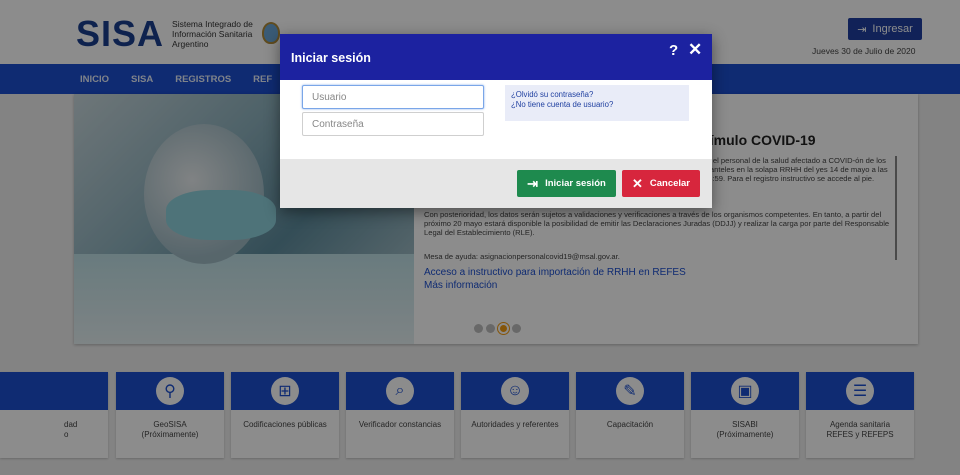 Image resolution: width=960 pixels, height=475 pixels. Describe the element at coordinates (393, 124) in the screenshot. I see `password-input` at that location.